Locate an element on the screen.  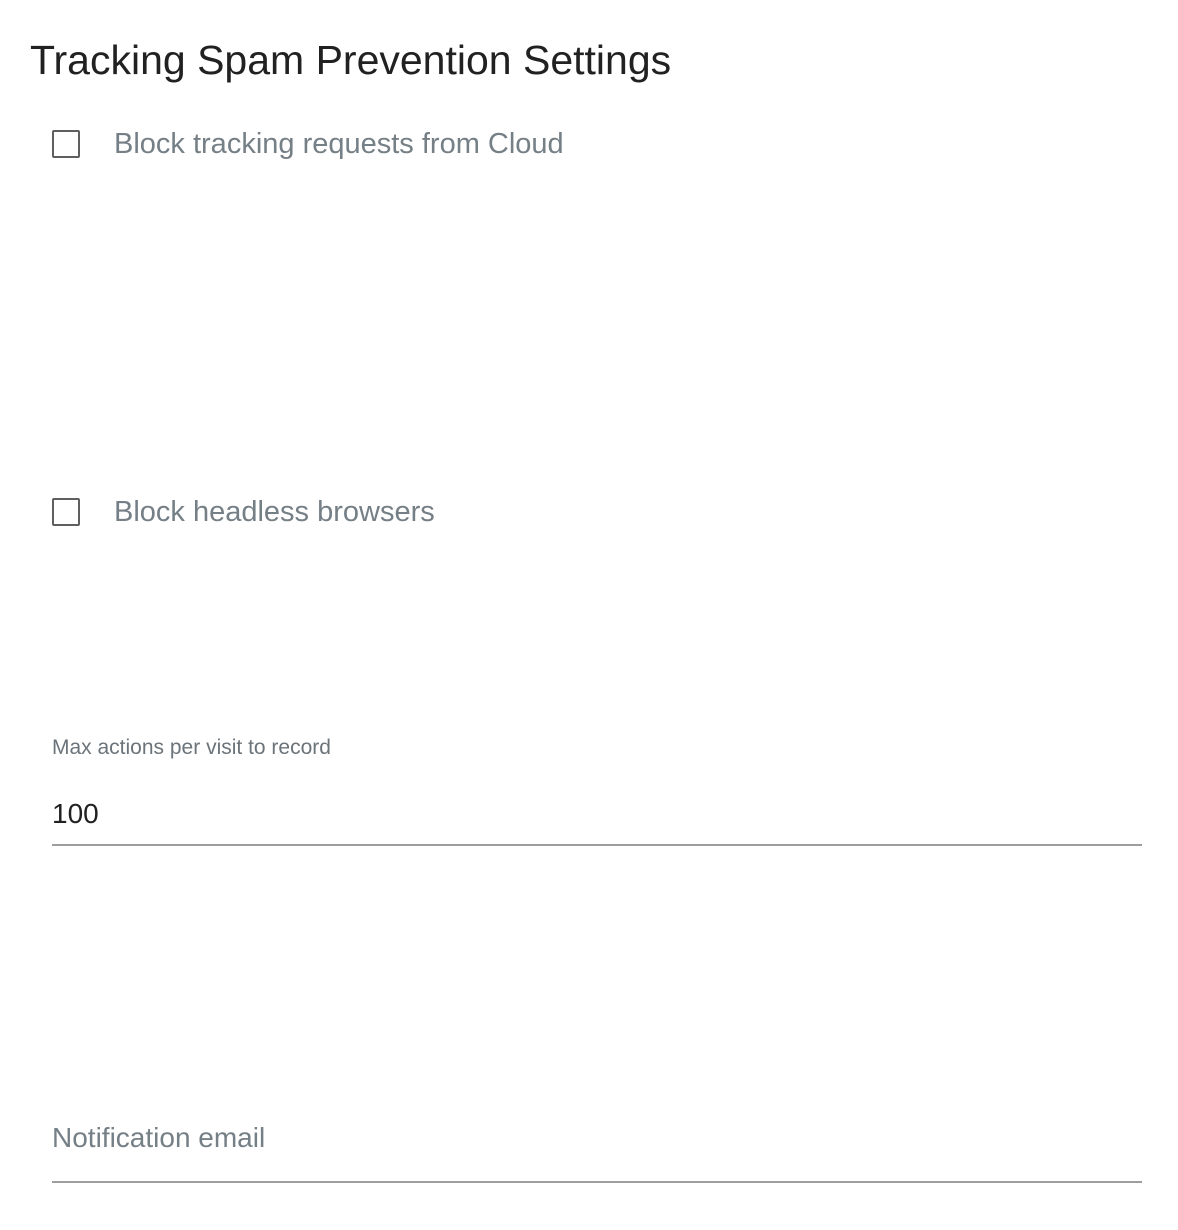
notification-email-input is located at coordinates (597, 1147).